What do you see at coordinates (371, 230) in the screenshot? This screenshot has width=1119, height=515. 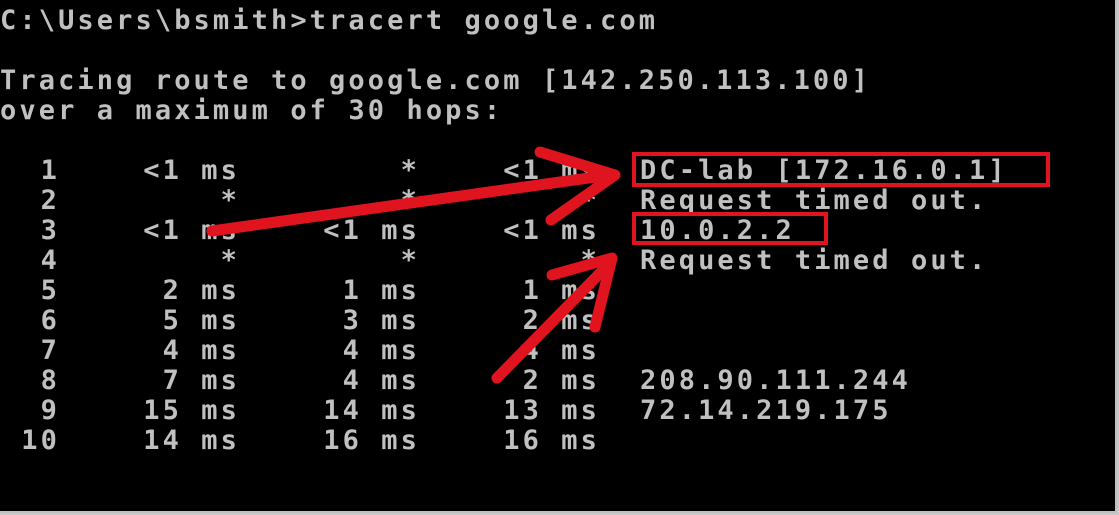 I see `rtt-2: <1 ms` at bounding box center [371, 230].